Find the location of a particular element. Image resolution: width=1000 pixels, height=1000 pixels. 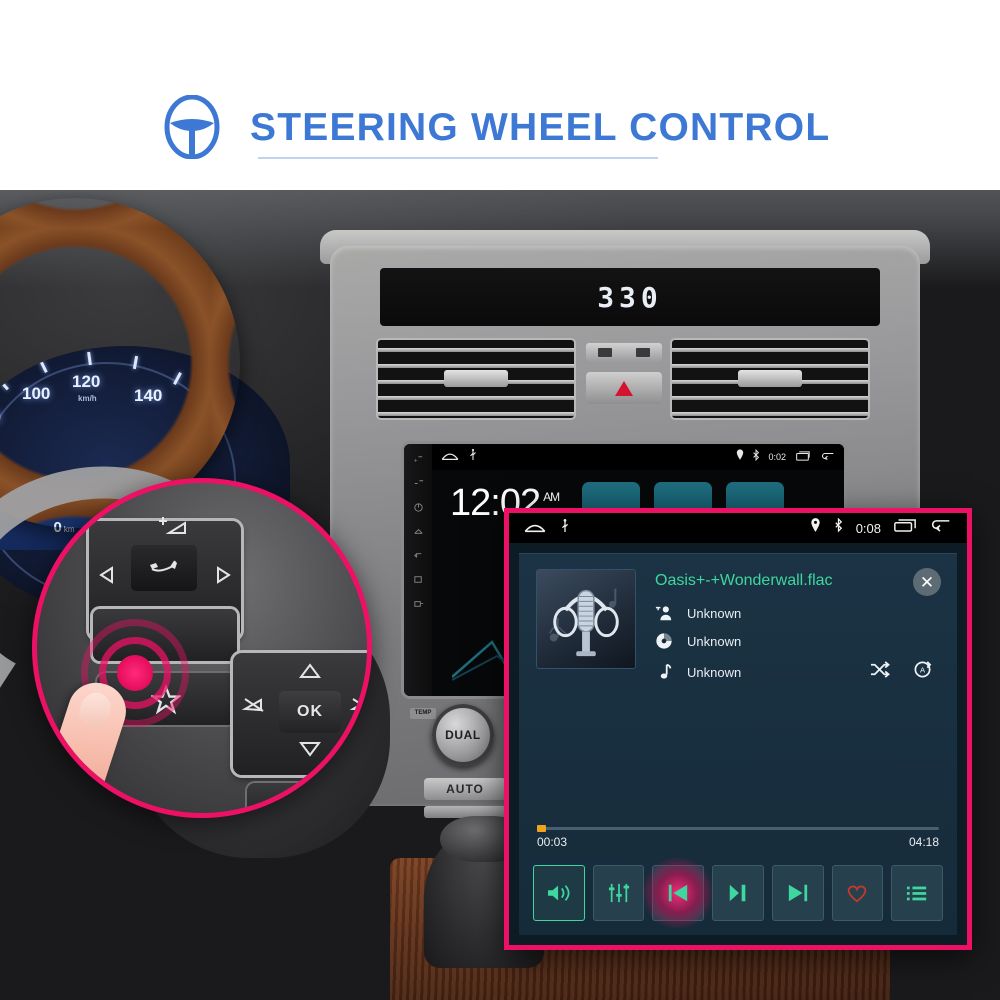

dash-clock-value: 330 is located at coordinates (630, 297).